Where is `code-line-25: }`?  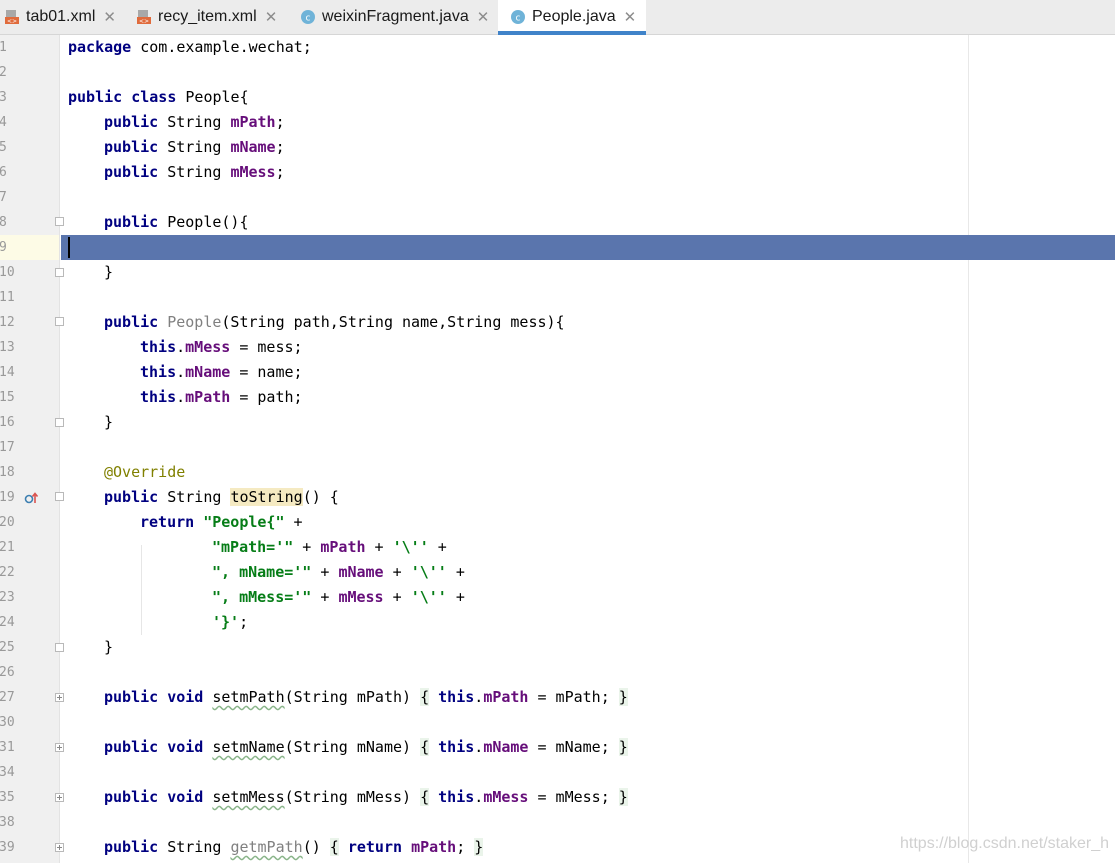 code-line-25: } is located at coordinates (109, 647).